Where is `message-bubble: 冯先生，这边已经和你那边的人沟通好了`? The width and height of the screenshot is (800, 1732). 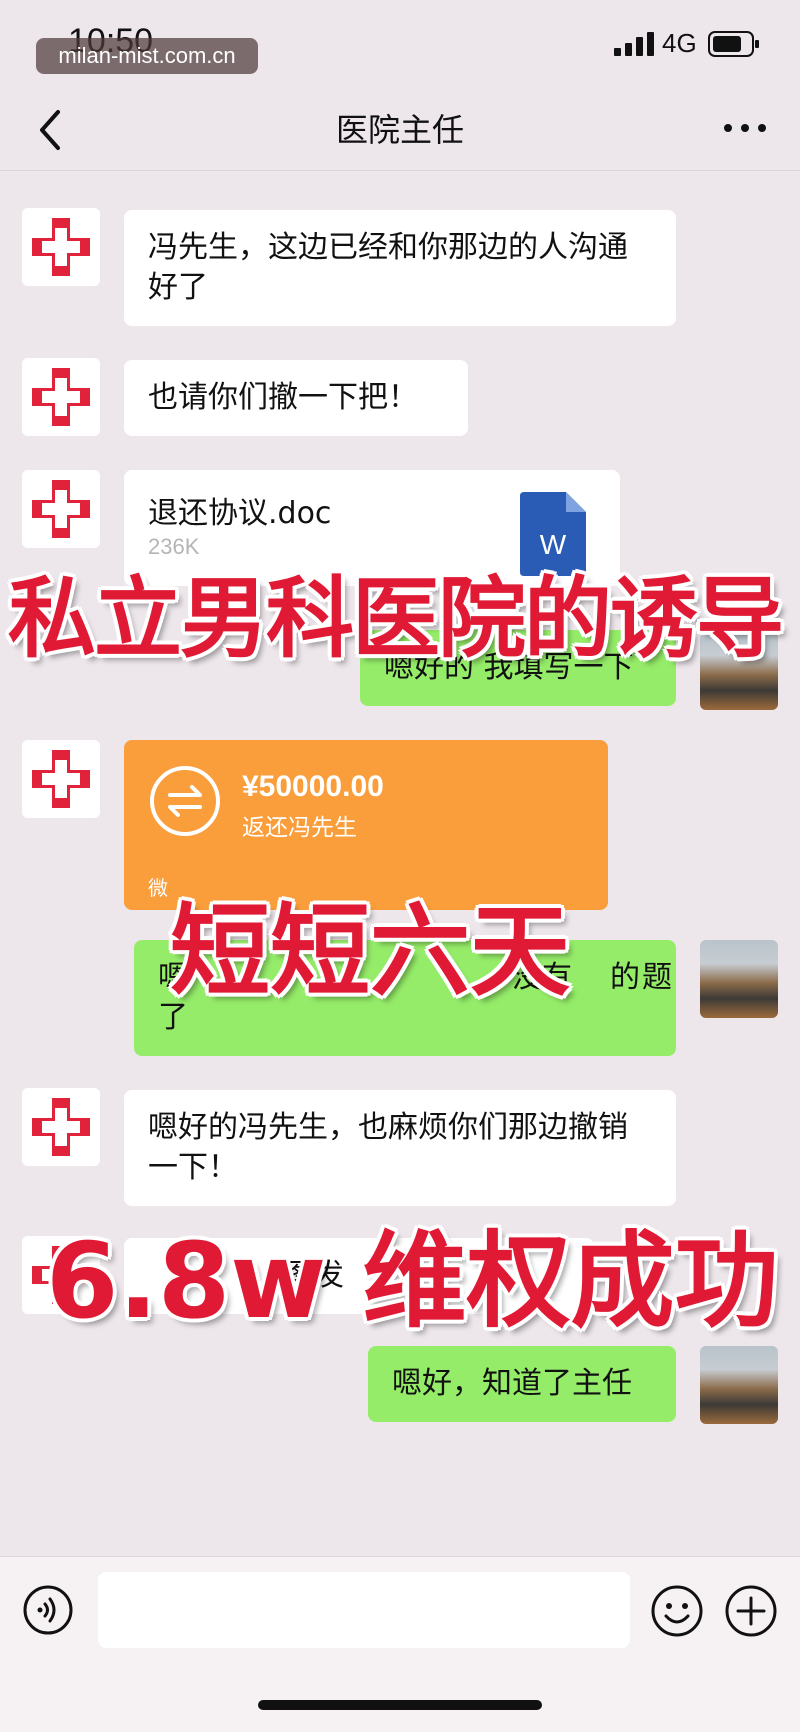 message-bubble: 冯先生，这边已经和你那边的人沟通好了 is located at coordinates (400, 268).